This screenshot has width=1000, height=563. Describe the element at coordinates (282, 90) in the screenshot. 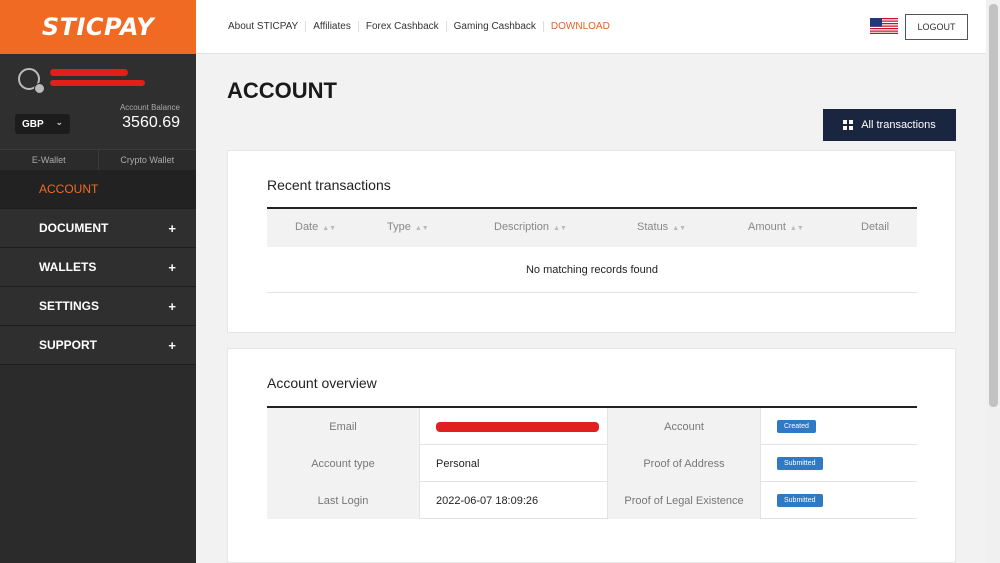

I see `page-title: ACCOUNT` at that location.